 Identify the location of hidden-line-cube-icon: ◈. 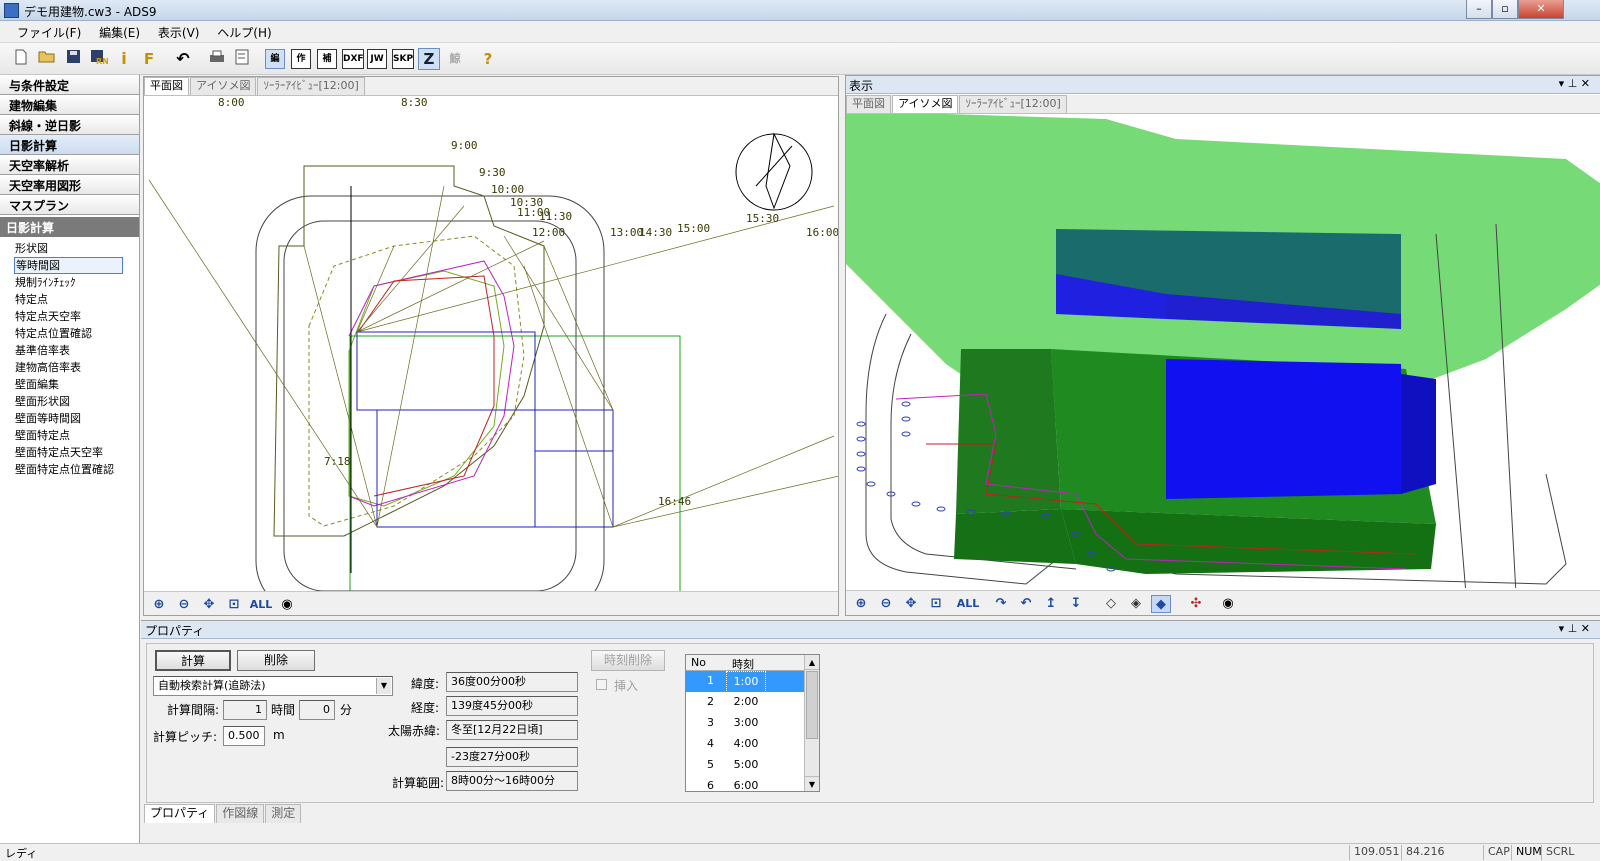
(1136, 604).